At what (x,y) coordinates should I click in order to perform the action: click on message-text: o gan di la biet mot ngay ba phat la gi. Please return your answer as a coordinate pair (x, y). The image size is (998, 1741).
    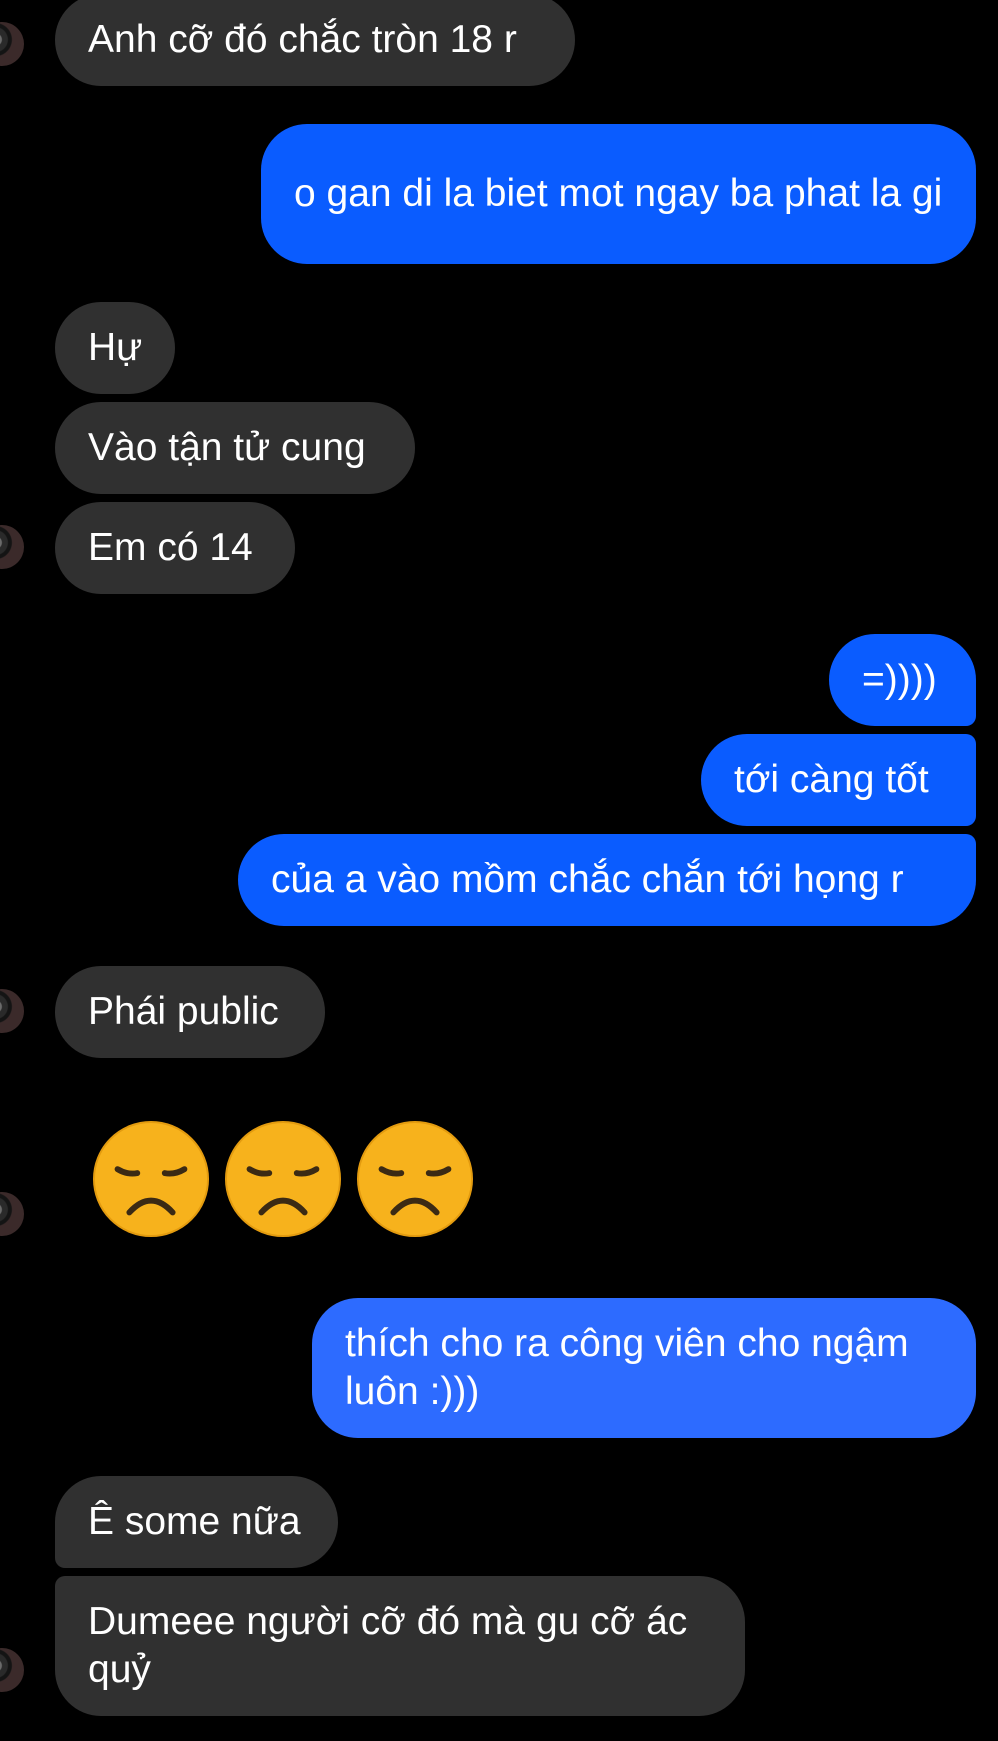
    Looking at the image, I should click on (618, 193).